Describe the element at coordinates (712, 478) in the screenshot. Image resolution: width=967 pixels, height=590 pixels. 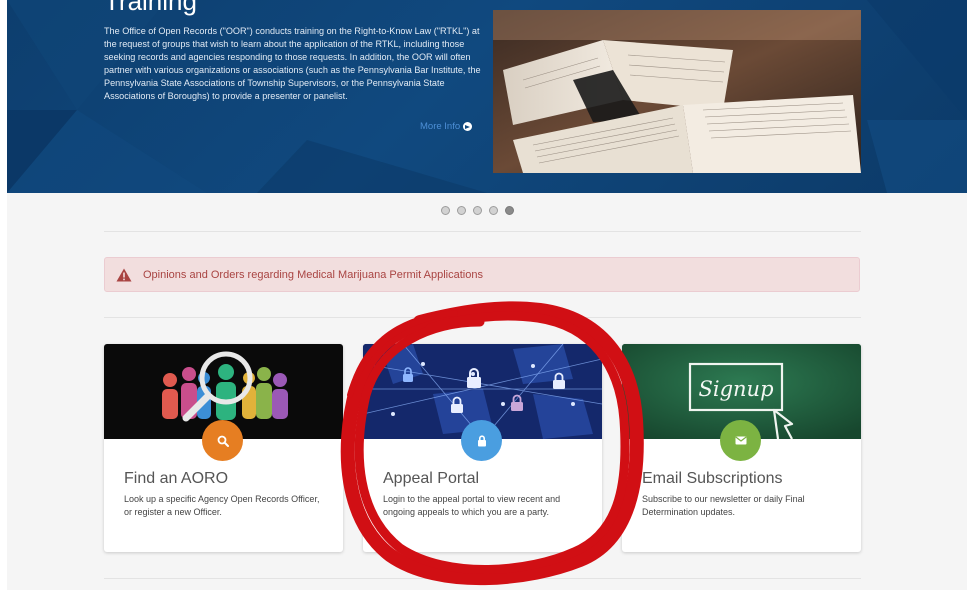
I see `card-title: Email Subscriptions` at that location.